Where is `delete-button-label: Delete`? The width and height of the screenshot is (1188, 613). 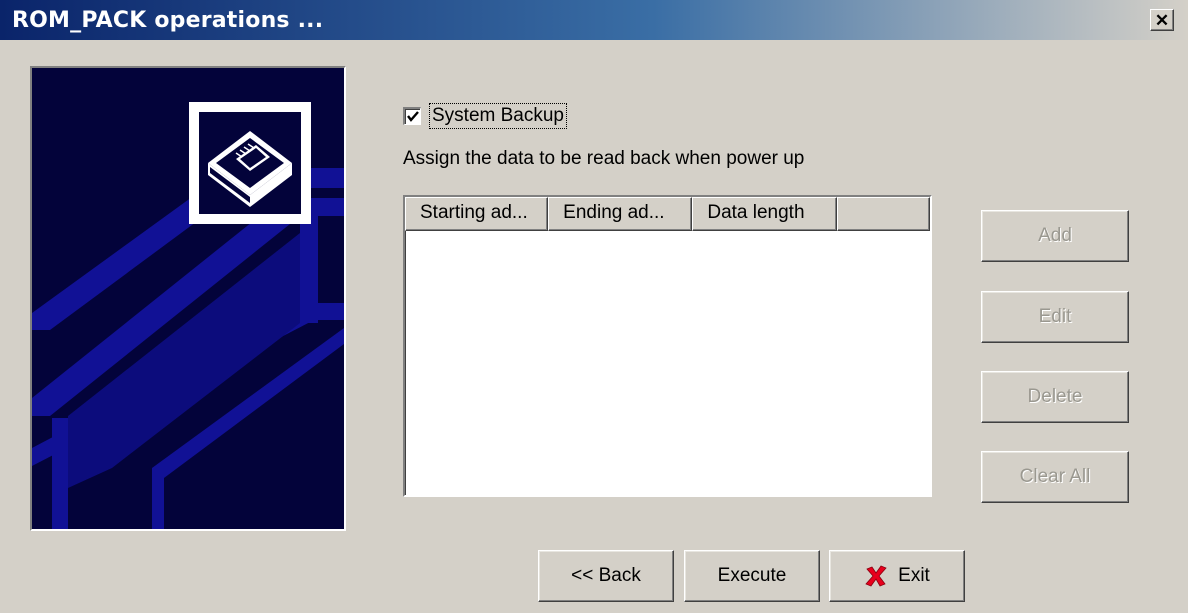
delete-button-label: Delete is located at coordinates (1055, 396).